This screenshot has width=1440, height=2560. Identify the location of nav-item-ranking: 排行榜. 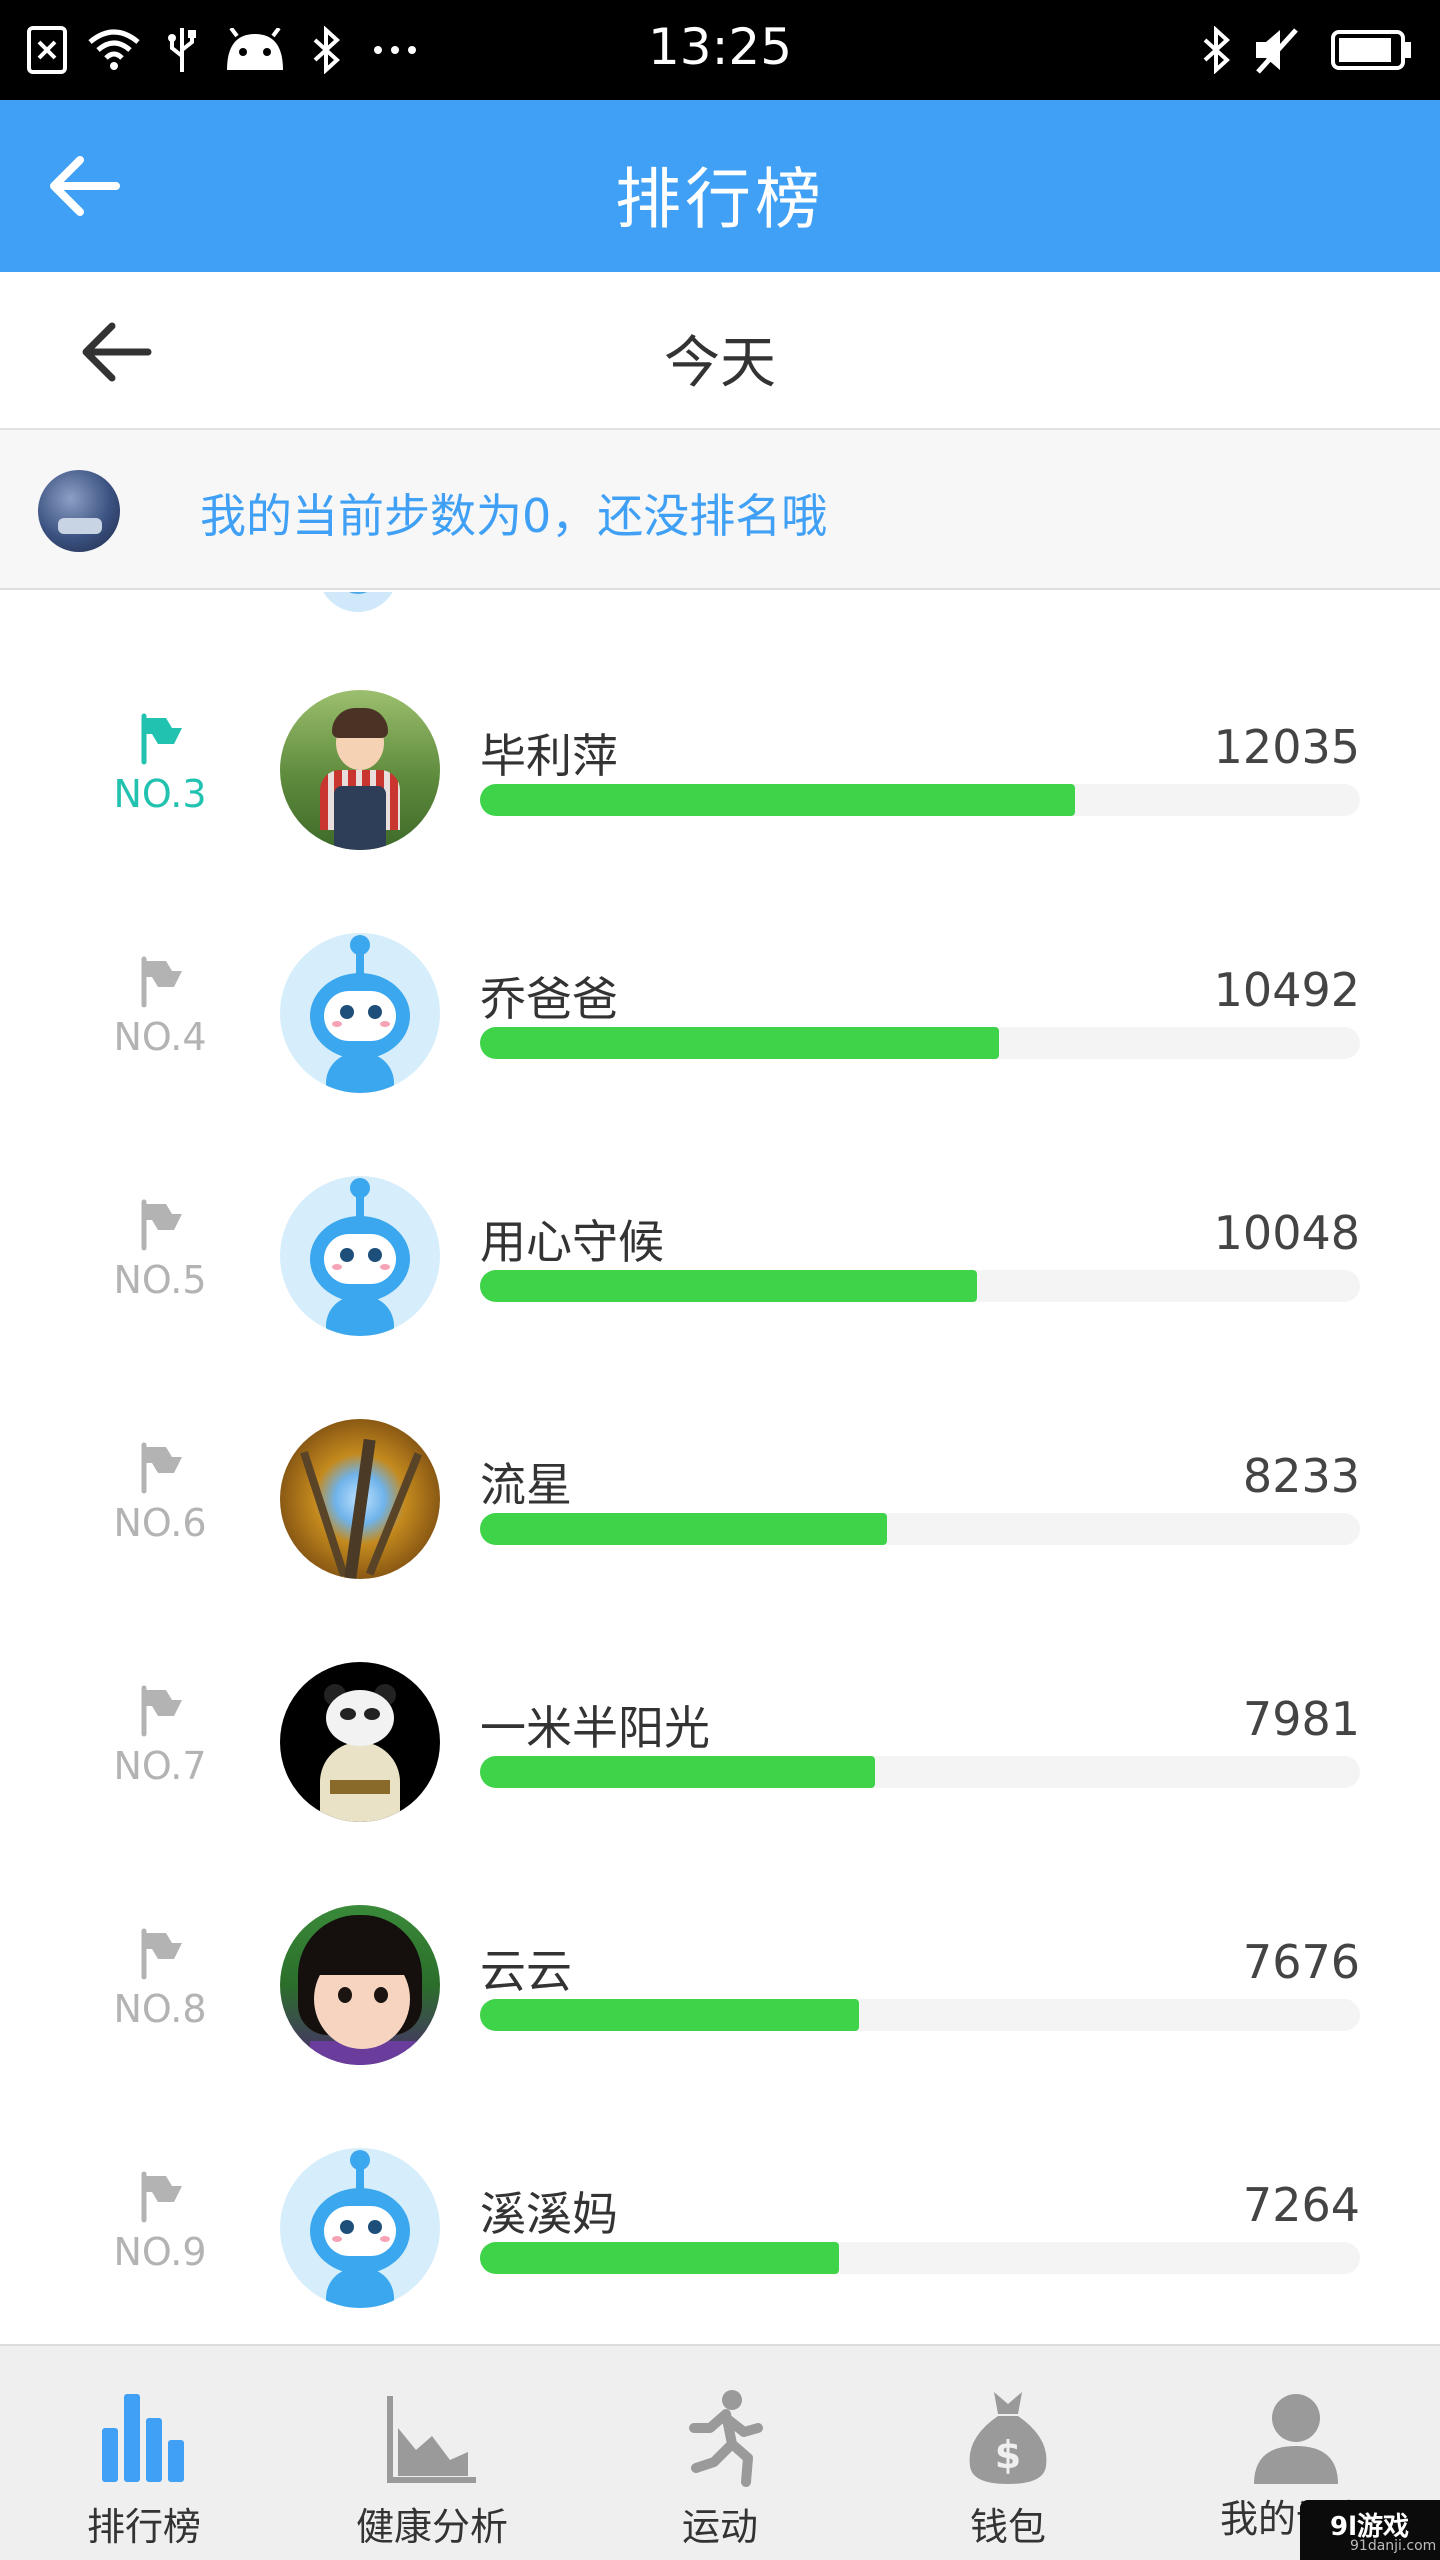
(144, 2453).